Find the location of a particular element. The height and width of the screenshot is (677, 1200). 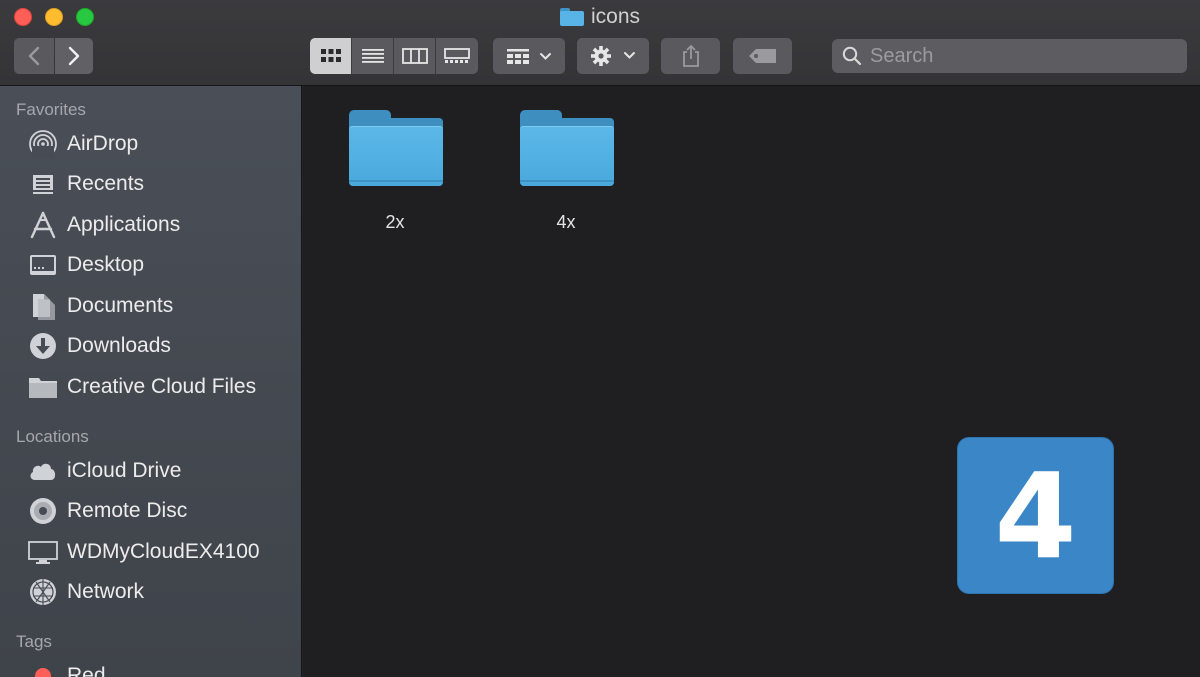

sidebar-item-tag-red: Red is located at coordinates (151, 667).